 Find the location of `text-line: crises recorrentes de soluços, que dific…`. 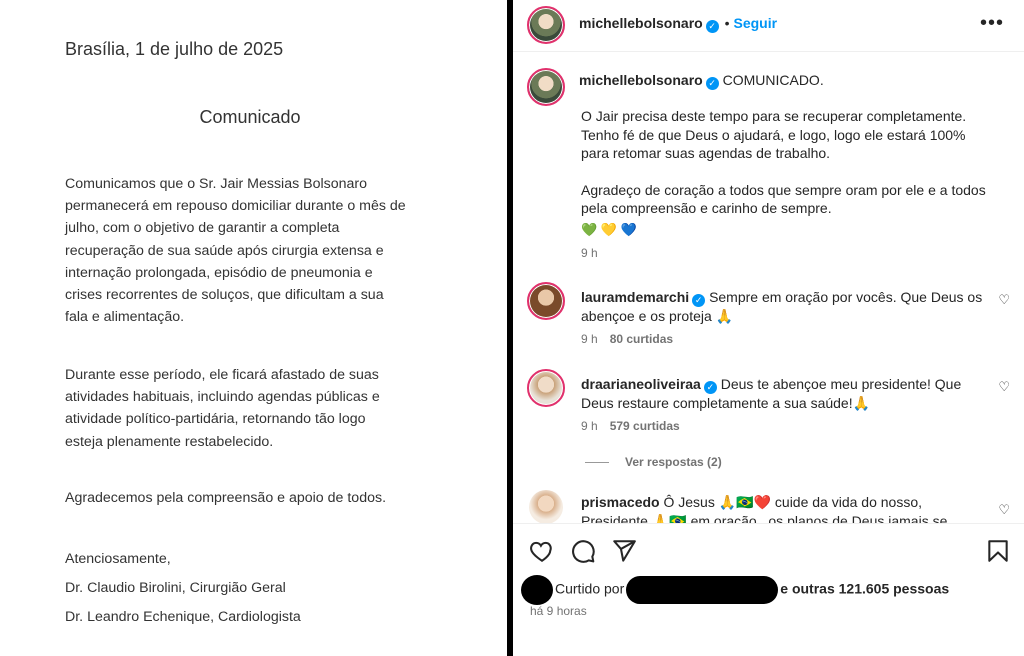

text-line: crises recorrentes de soluços, que dific… is located at coordinates (224, 295).